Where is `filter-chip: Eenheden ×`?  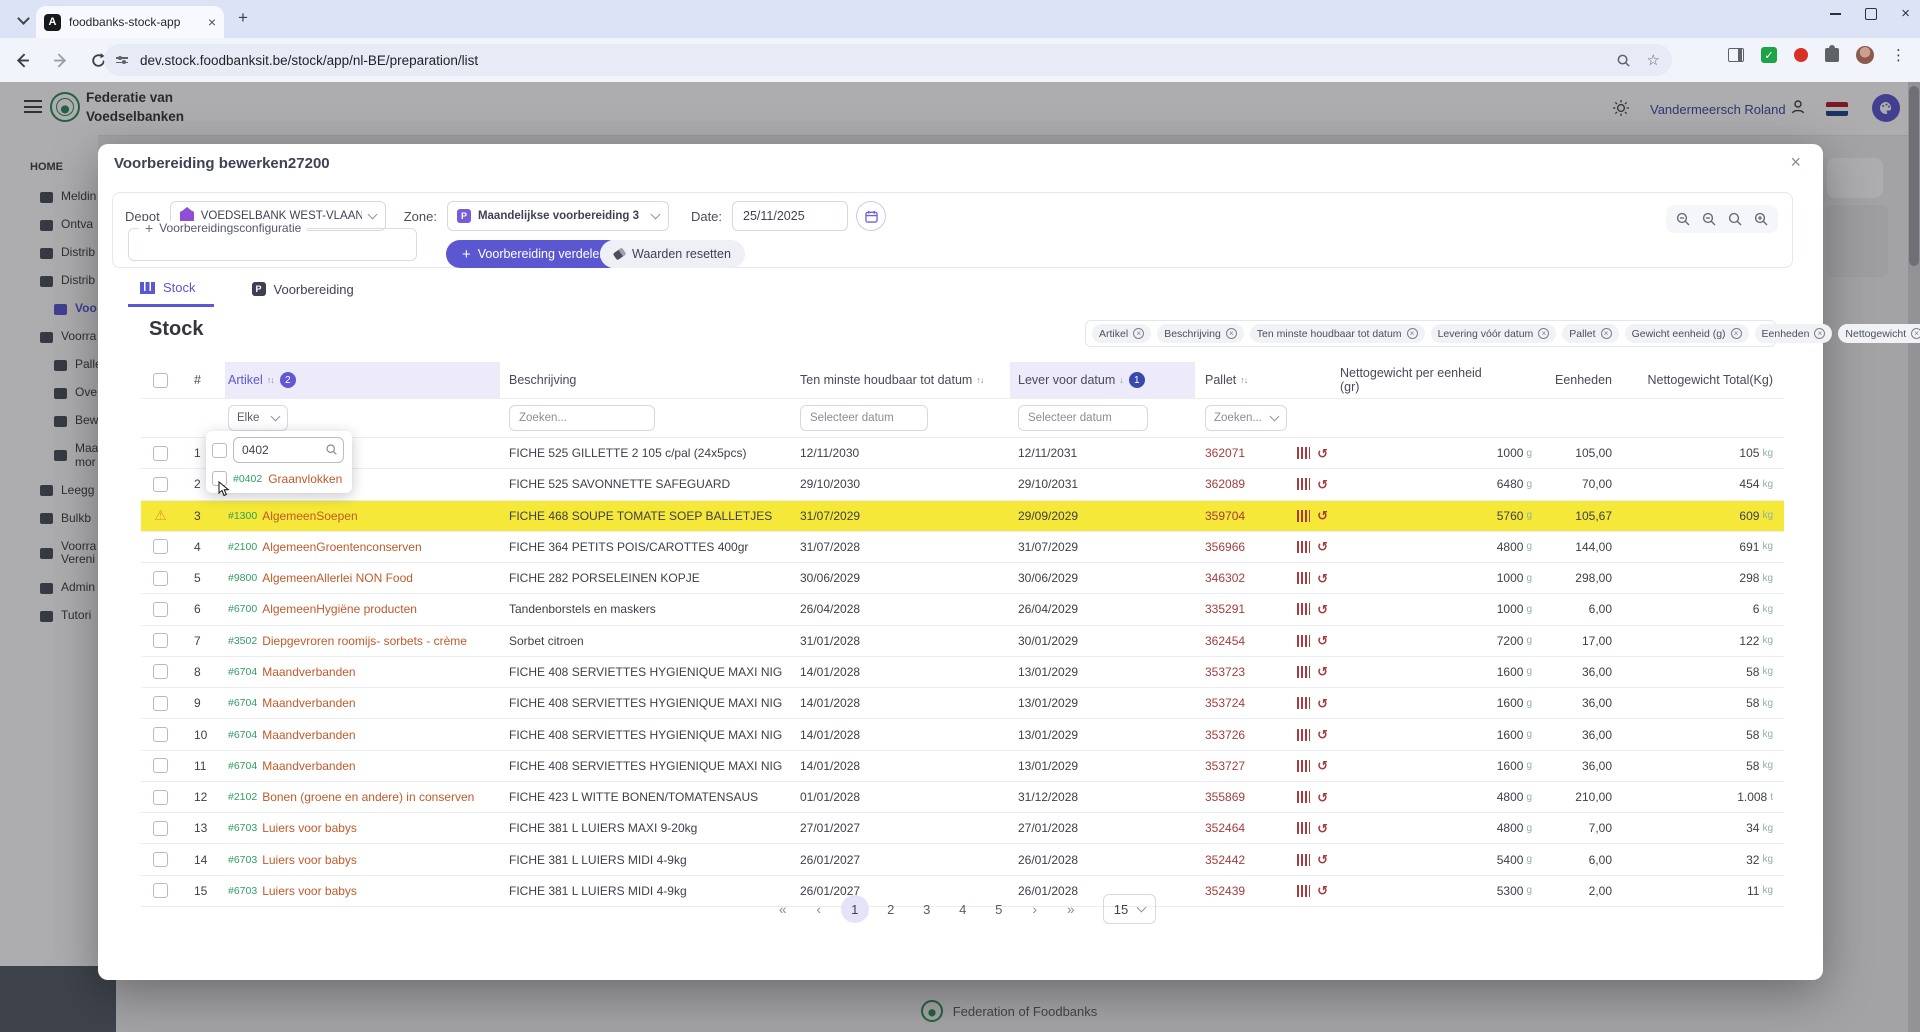
filter-chip: Eenheden × is located at coordinates (1793, 333).